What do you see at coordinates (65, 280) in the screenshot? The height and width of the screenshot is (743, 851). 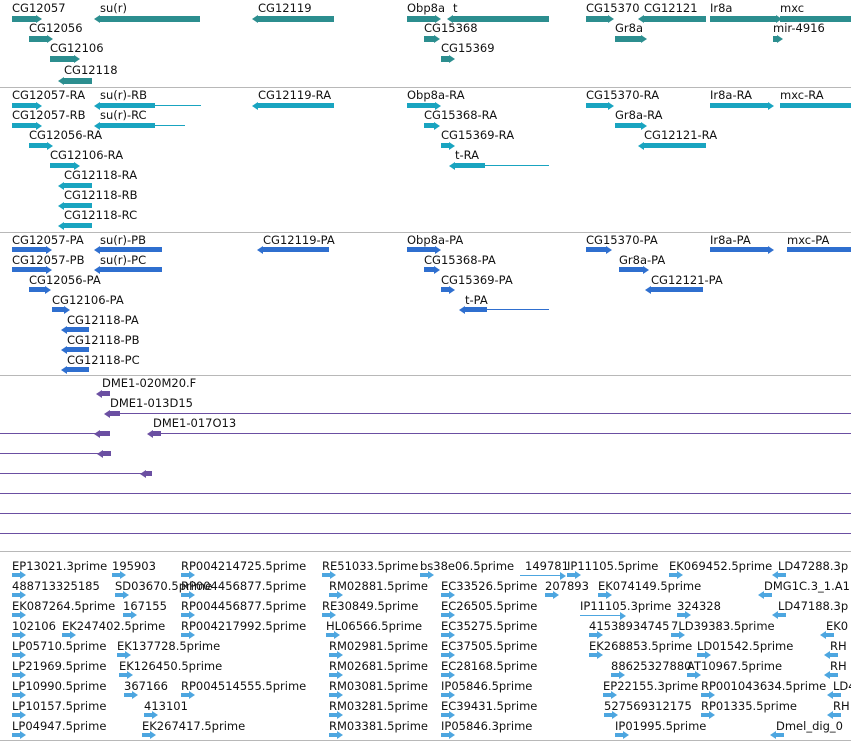 I see `feature-label: CG12056-PA` at bounding box center [65, 280].